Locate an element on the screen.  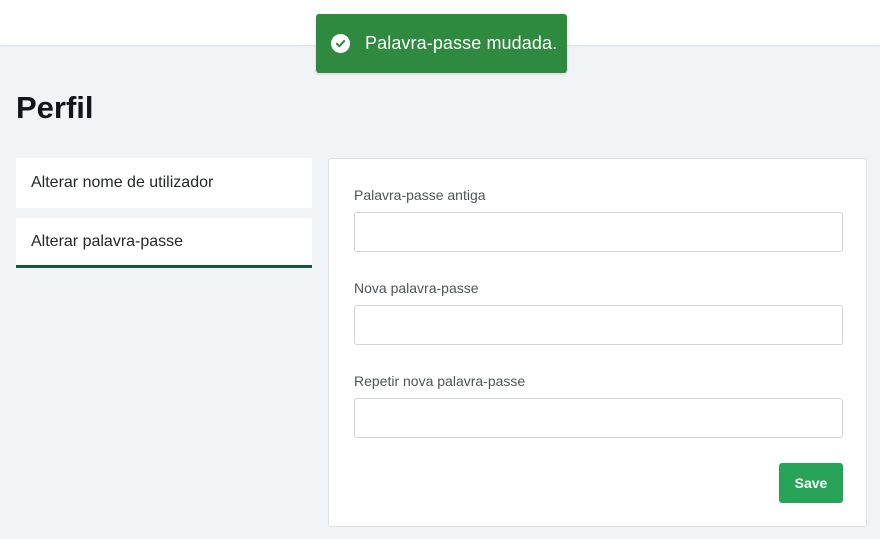
repeat-password-label: Repetir nova palavra-passe is located at coordinates (440, 381).